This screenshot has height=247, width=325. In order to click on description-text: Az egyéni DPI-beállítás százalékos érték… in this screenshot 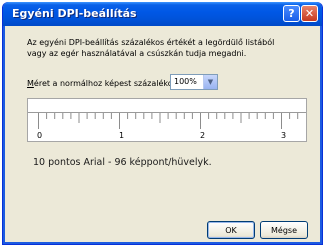, I will do `click(167, 48)`.